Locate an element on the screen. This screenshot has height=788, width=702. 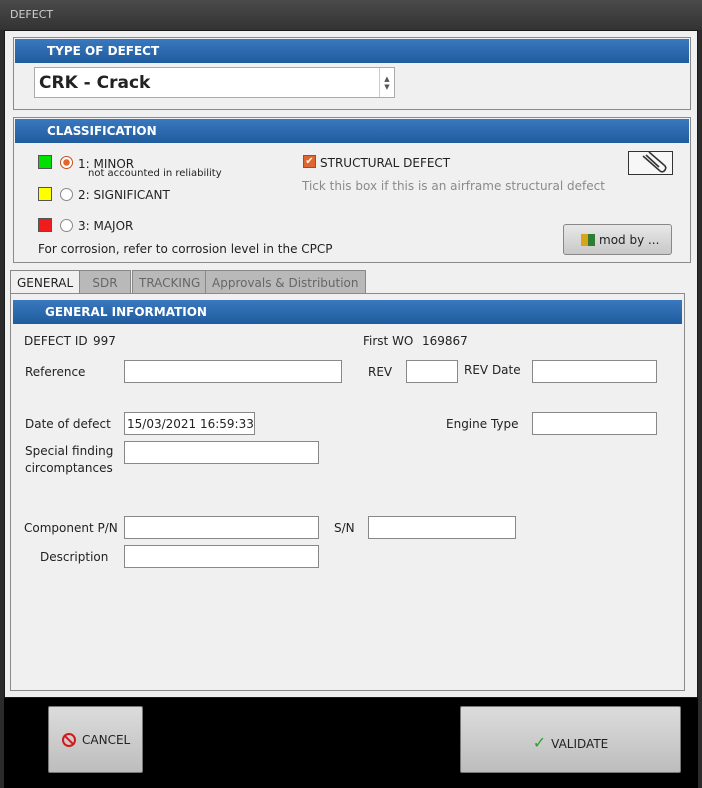
special-finding-field is located at coordinates (221, 452).